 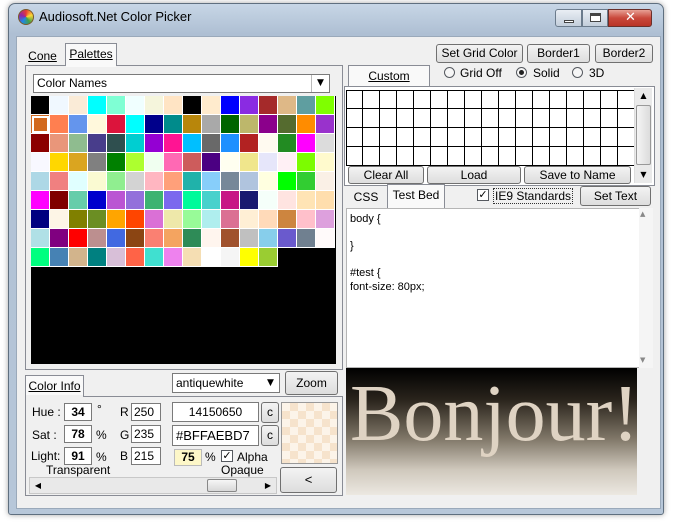 What do you see at coordinates (479, 53) in the screenshot?
I see `set-grid-color-button: Set Grid Color` at bounding box center [479, 53].